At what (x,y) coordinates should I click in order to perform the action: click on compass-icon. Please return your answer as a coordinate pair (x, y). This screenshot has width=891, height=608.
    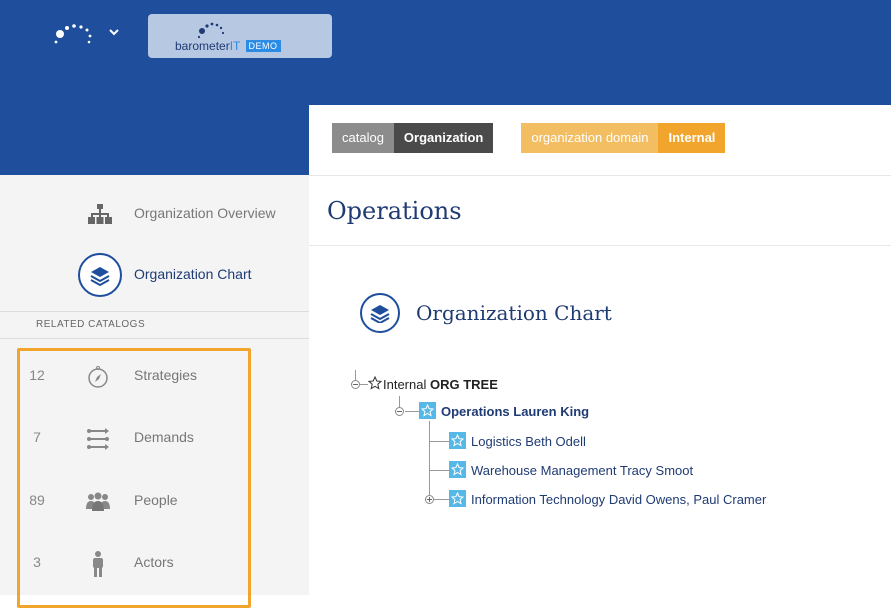
    Looking at the image, I should click on (98, 377).